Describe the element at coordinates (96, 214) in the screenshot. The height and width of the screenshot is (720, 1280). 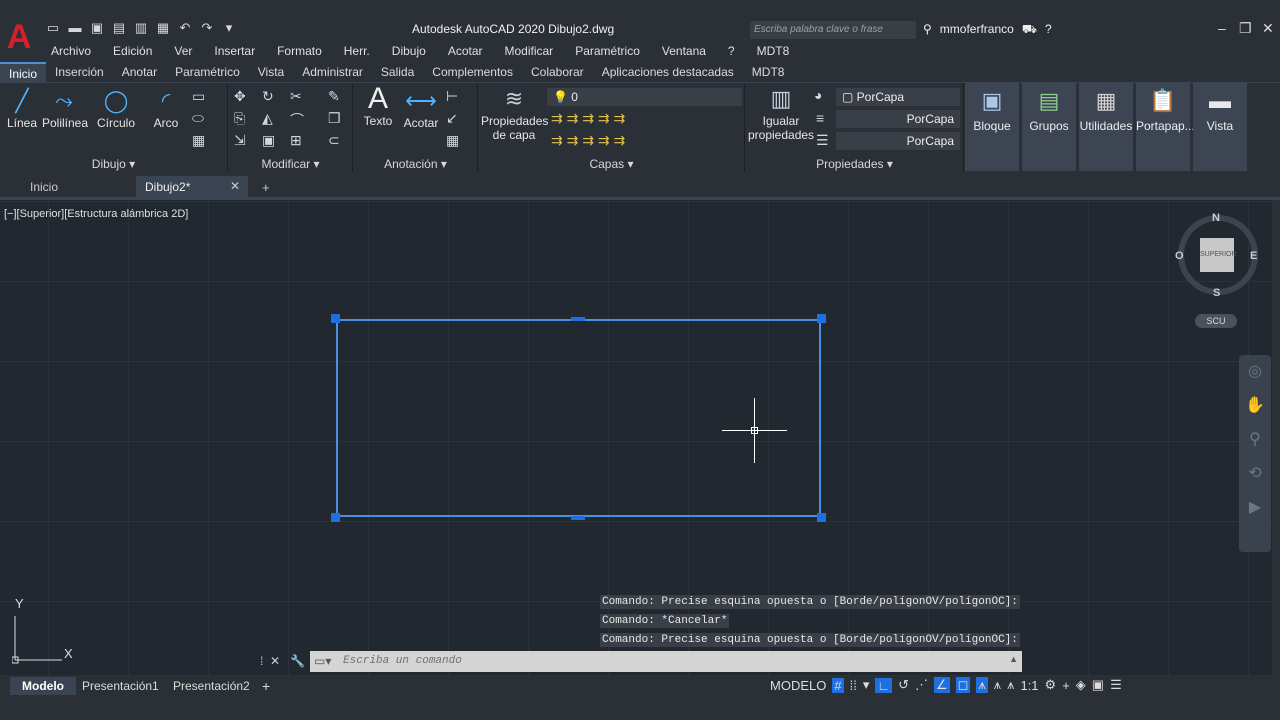
I see `viewport-label: [−][Superior][Estructura alámbrica 2D]` at that location.